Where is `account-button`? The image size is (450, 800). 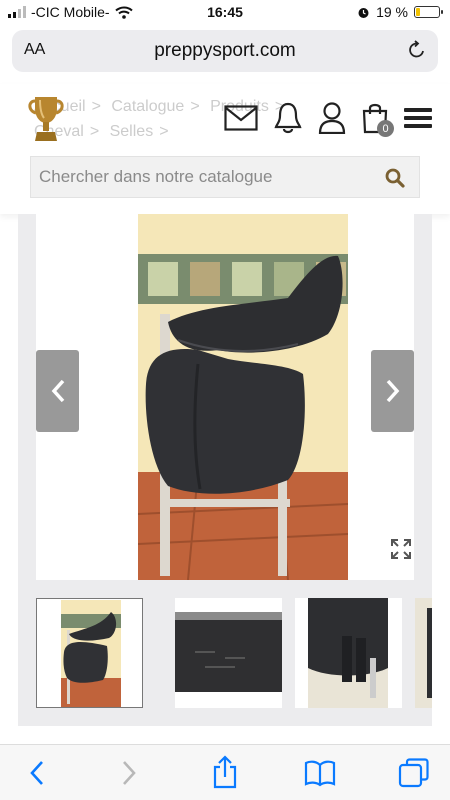
account-button is located at coordinates (332, 118).